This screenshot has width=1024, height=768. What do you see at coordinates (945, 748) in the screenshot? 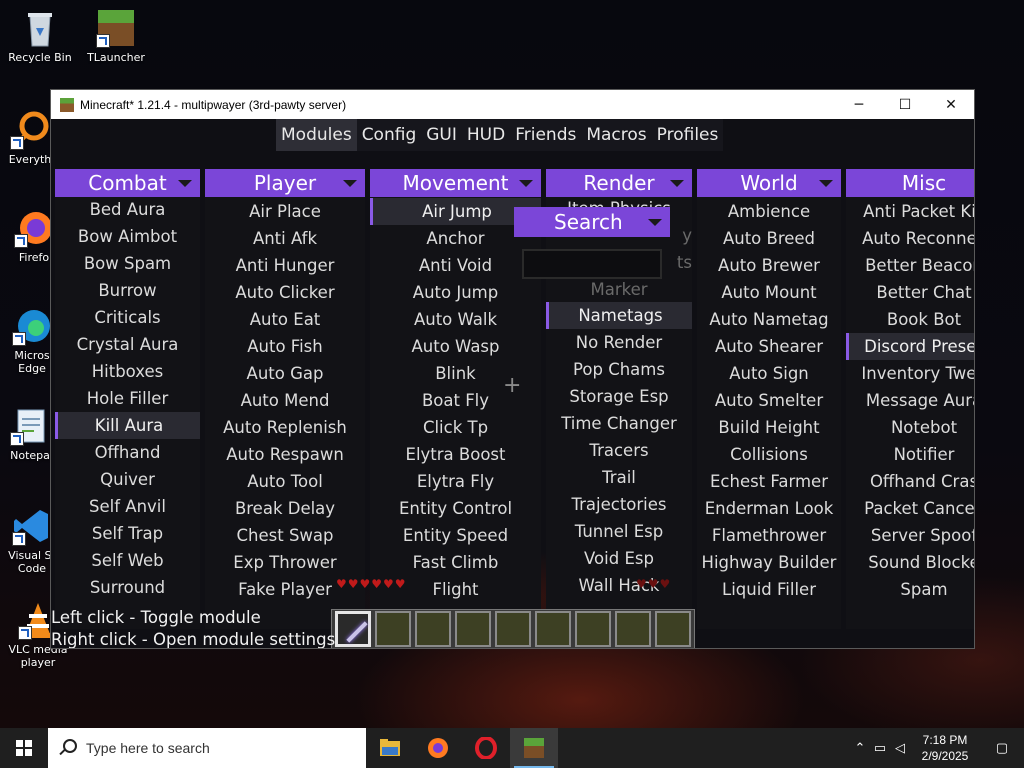
I see `clock: 7:18 PM 2/9/2025` at bounding box center [945, 748].